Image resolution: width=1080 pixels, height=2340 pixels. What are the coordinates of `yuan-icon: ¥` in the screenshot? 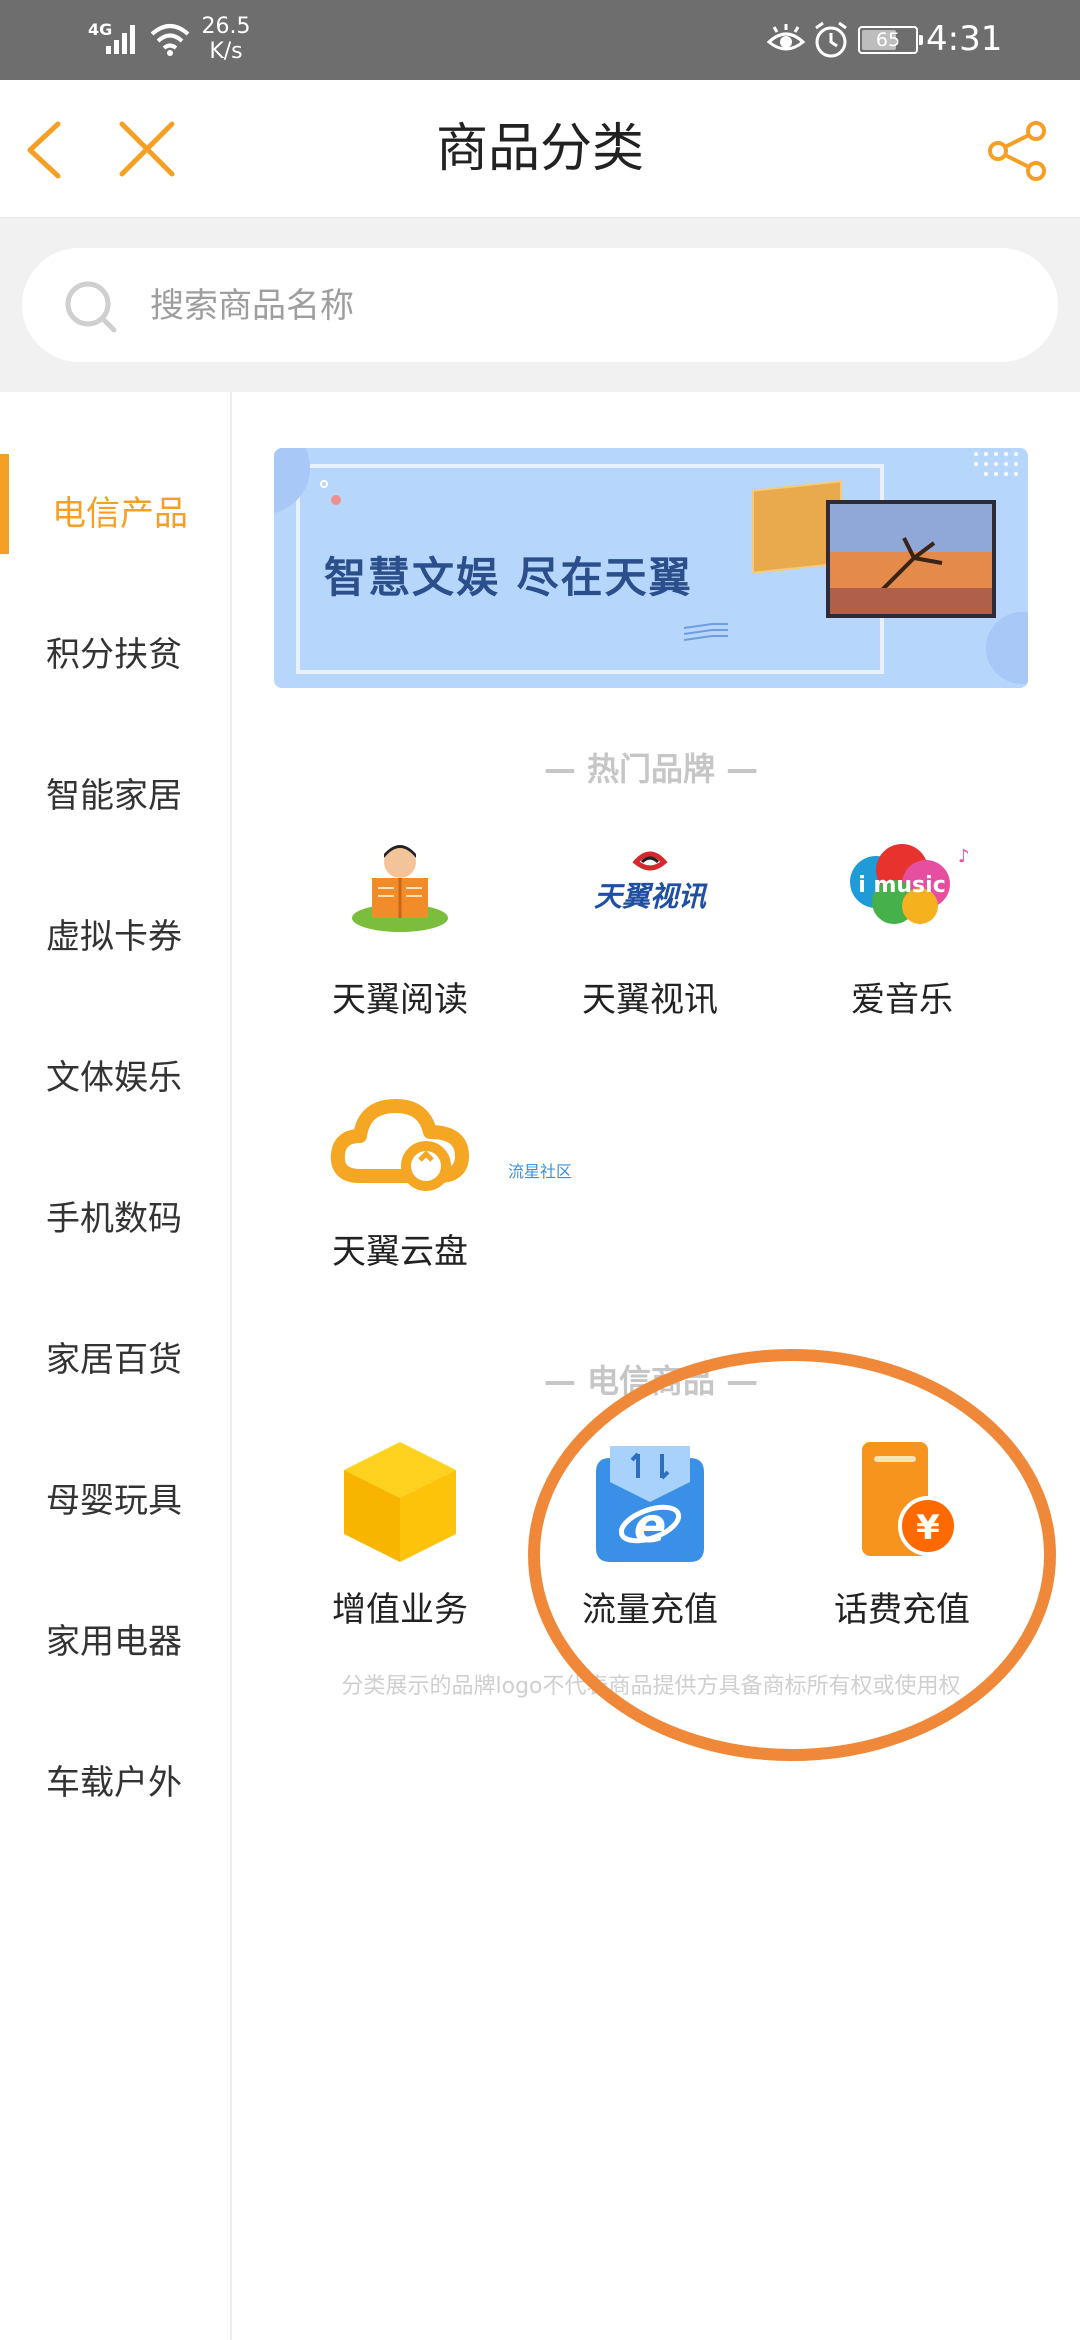 It's located at (928, 1528).